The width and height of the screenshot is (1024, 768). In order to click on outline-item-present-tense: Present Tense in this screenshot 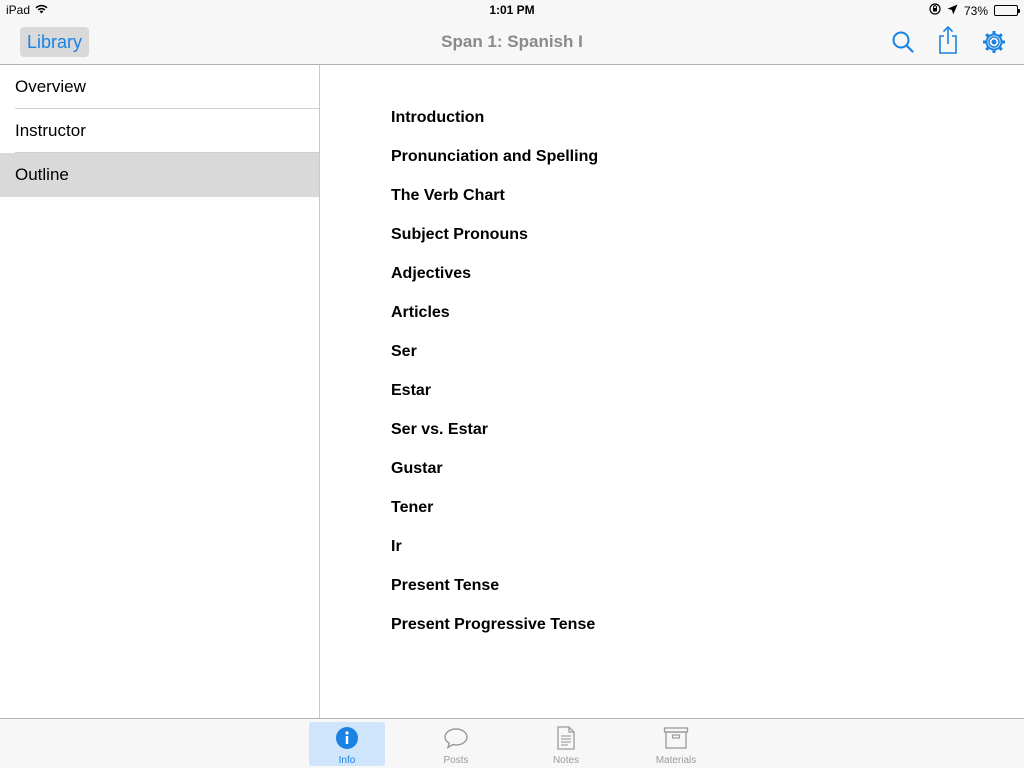, I will do `click(494, 595)`.